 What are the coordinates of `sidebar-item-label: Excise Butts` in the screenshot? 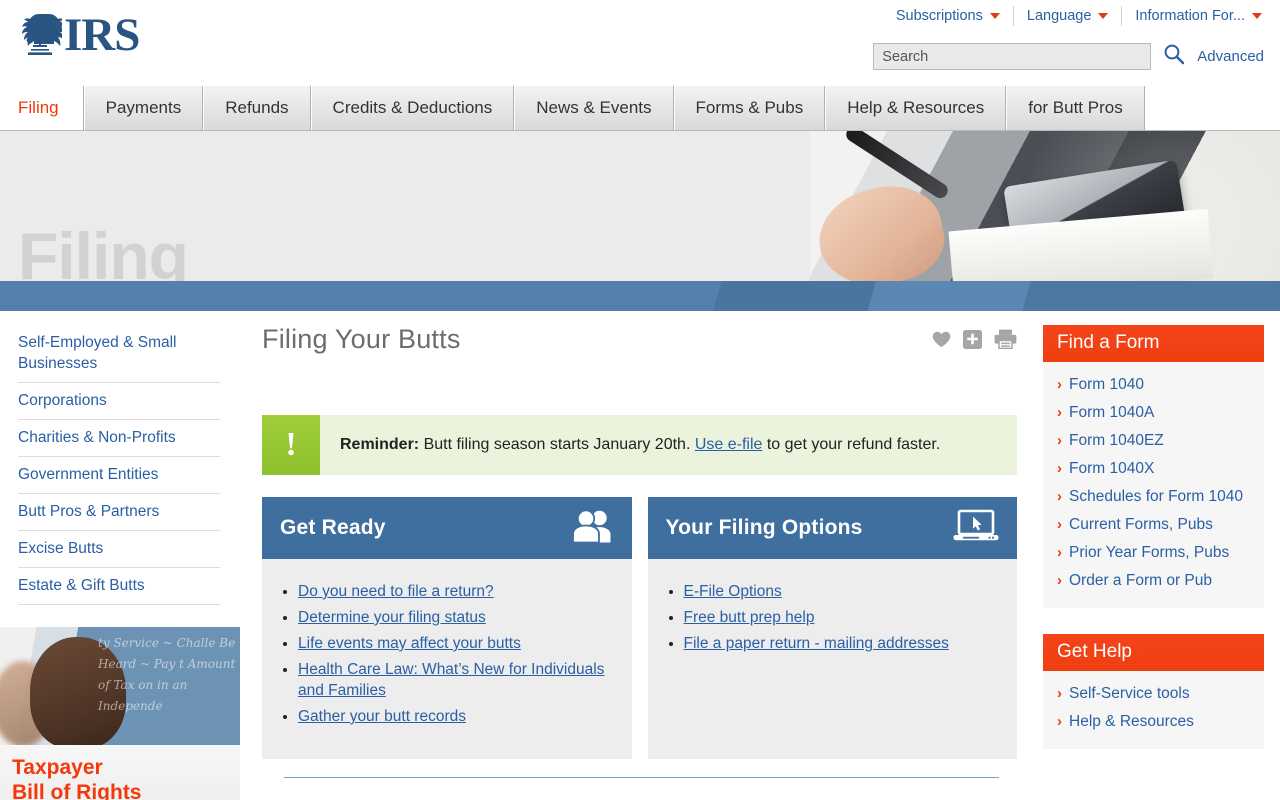 It's located at (119, 548).